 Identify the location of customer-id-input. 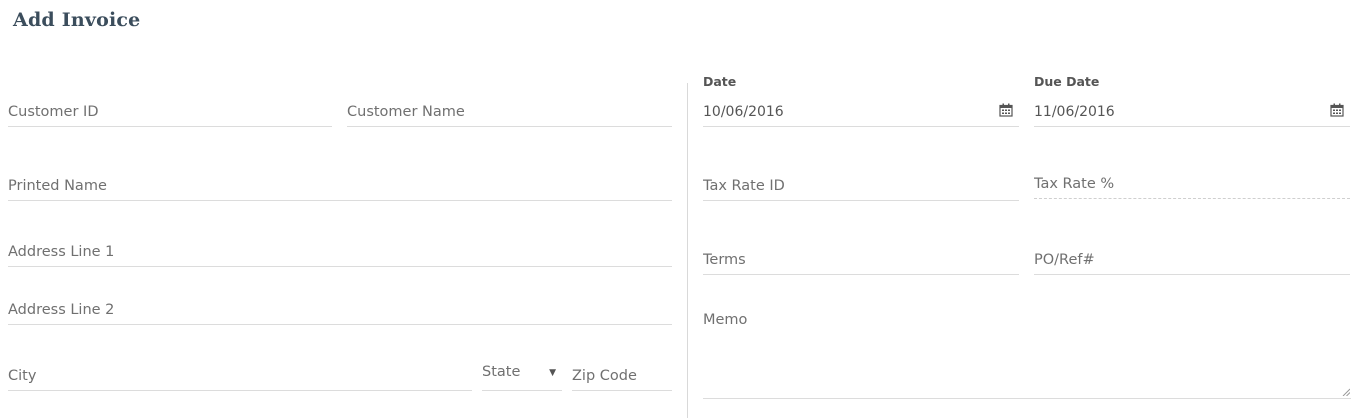
(170, 112).